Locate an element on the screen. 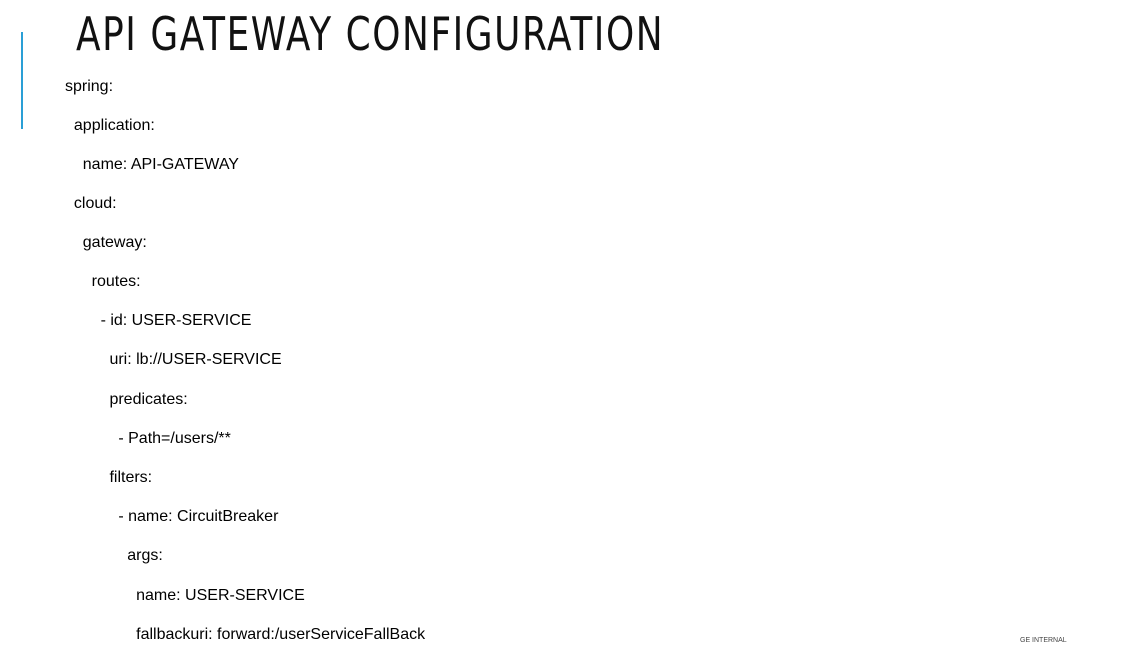  config-line: spring: is located at coordinates (89, 86).